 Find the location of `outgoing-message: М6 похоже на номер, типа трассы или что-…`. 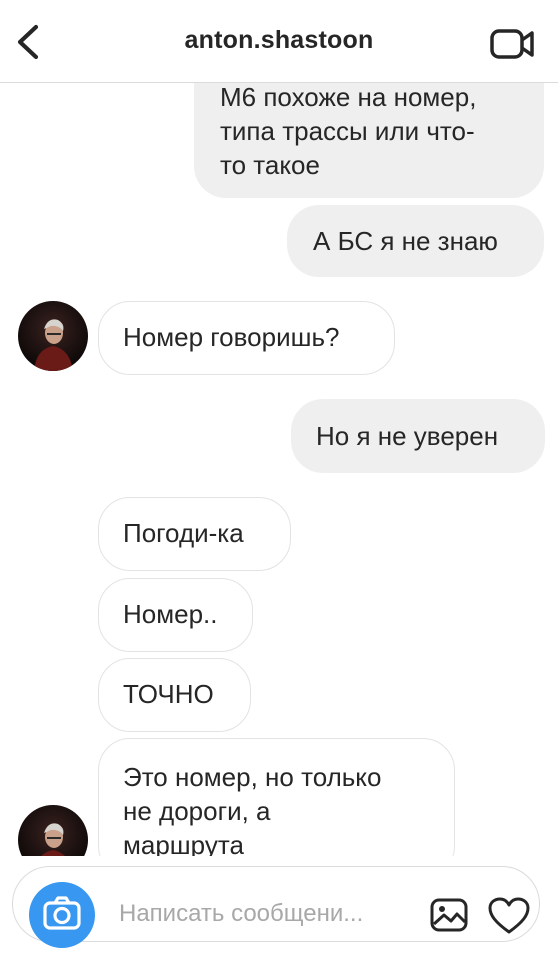

outgoing-message: М6 похоже на номер, типа трассы или что-… is located at coordinates (369, 140).